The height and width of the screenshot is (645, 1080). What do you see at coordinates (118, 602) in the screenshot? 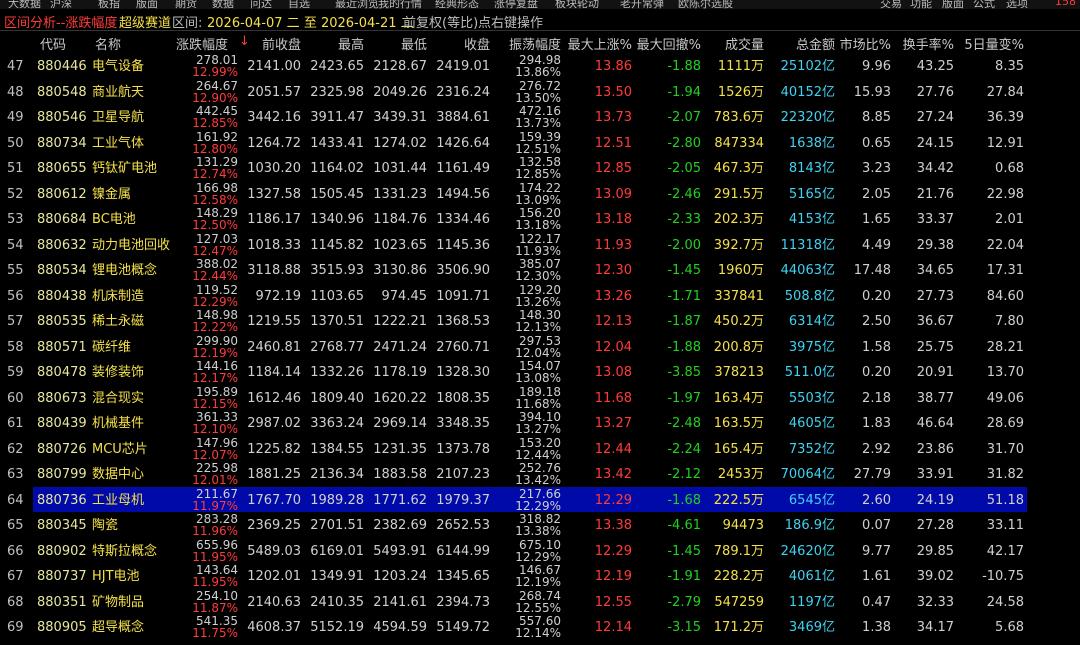
I see `cell-name: 矿物制品` at bounding box center [118, 602].